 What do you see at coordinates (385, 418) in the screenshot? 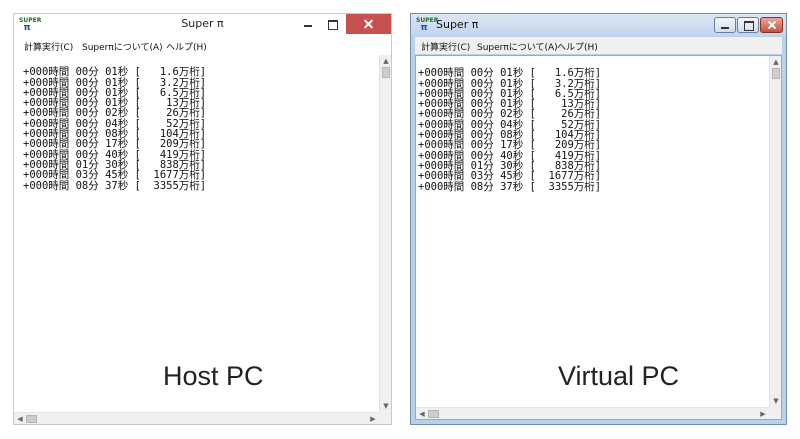
I see `host-scroll-corner` at bounding box center [385, 418].